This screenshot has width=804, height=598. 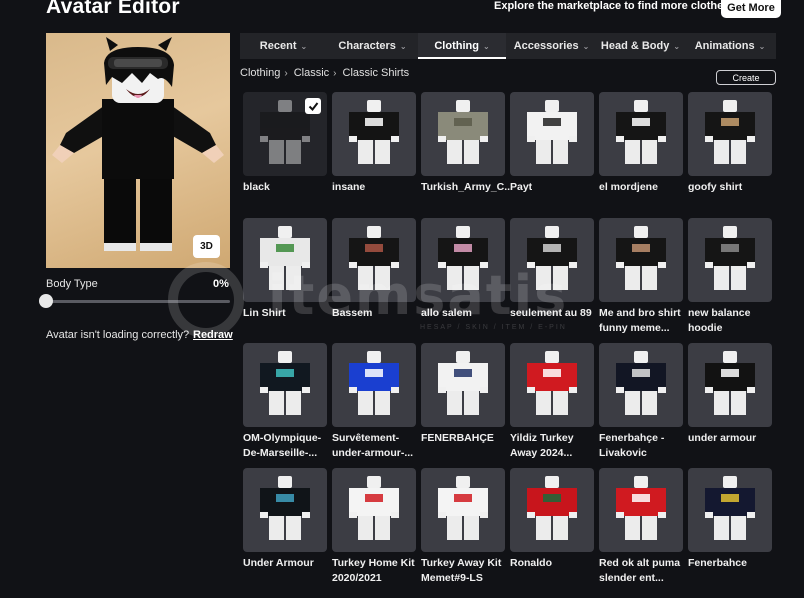 I want to click on item-card: Payt, so click(x=552, y=143).